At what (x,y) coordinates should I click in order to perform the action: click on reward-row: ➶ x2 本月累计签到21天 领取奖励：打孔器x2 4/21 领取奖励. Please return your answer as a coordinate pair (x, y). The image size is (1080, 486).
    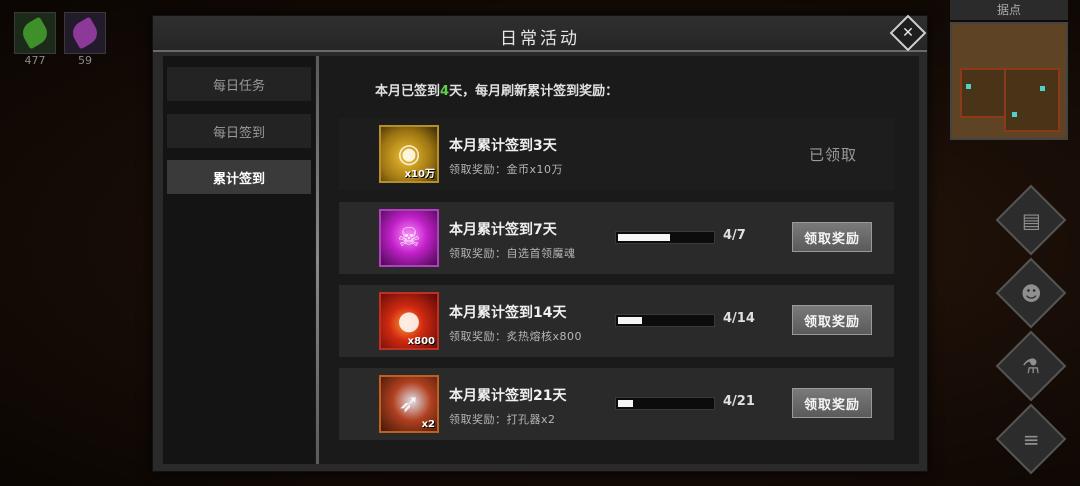
    Looking at the image, I should click on (616, 404).